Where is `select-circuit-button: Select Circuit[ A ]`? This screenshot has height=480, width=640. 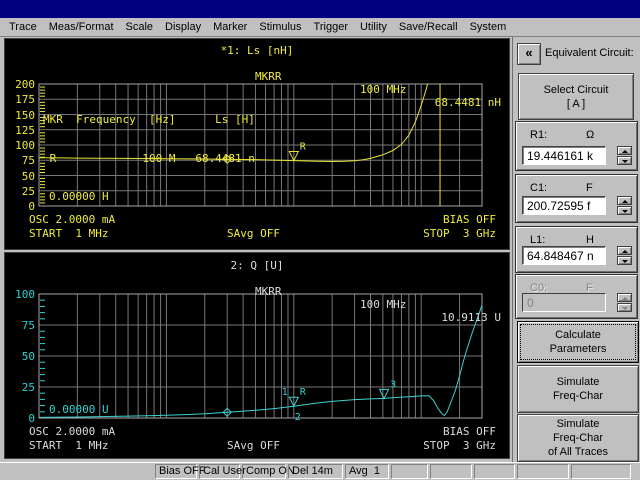 select-circuit-button: Select Circuit[ A ] is located at coordinates (576, 96).